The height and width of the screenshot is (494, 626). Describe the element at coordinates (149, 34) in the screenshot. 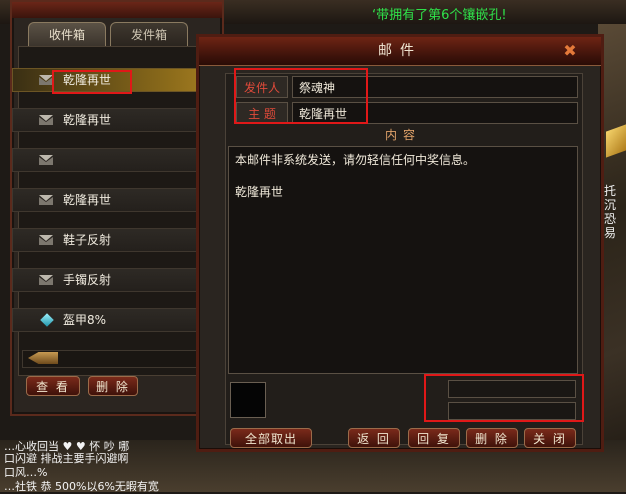

I see `tab-outbox: 发件箱` at that location.